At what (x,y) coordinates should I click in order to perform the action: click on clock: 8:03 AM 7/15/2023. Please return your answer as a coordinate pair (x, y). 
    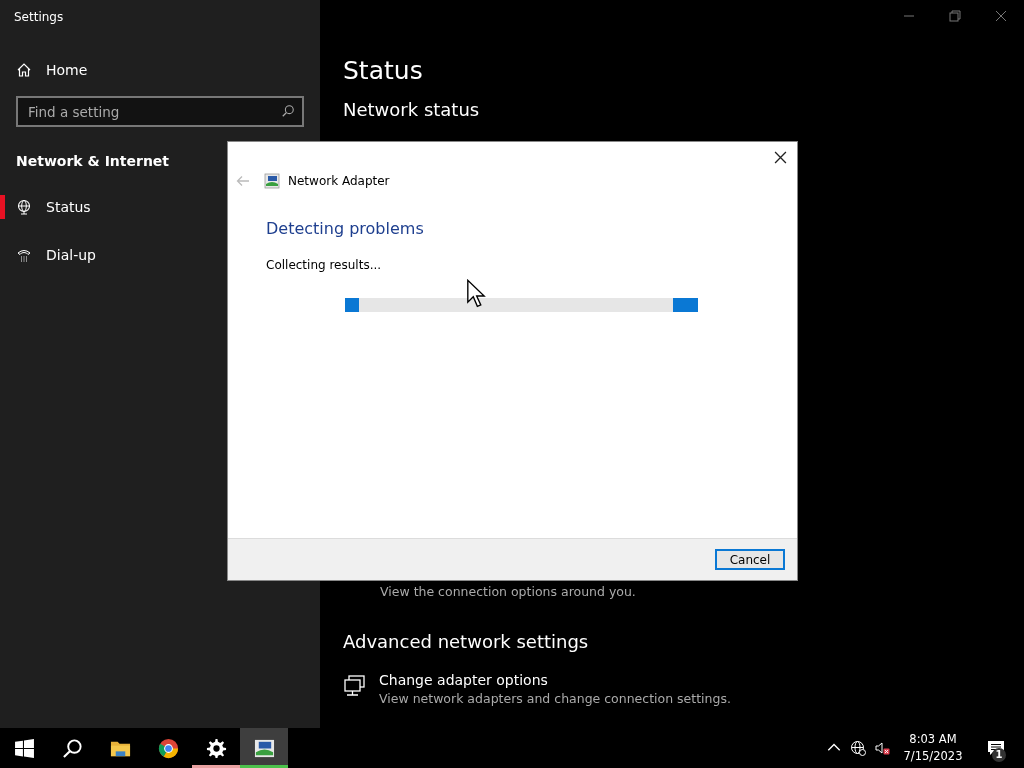
    Looking at the image, I should click on (933, 748).